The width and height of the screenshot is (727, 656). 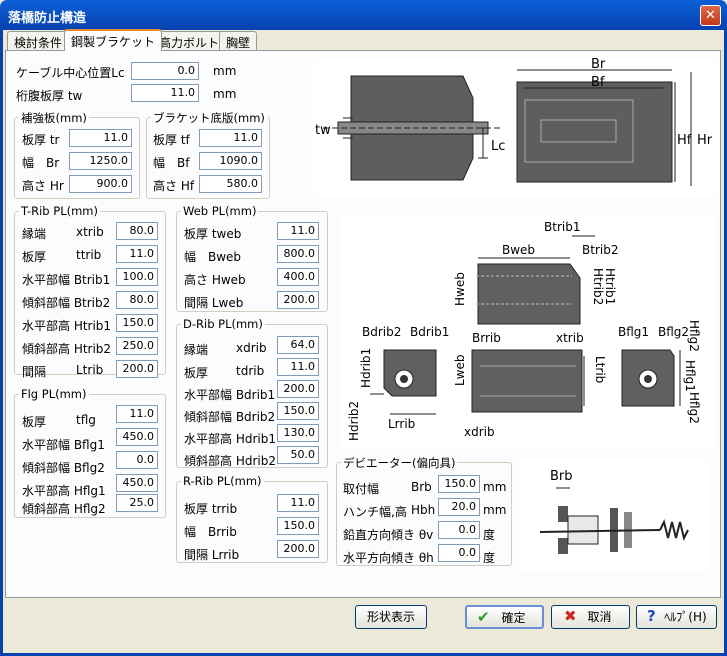 I want to click on flg-label-3: 水平部高 Hflg1, so click(x=64, y=491).